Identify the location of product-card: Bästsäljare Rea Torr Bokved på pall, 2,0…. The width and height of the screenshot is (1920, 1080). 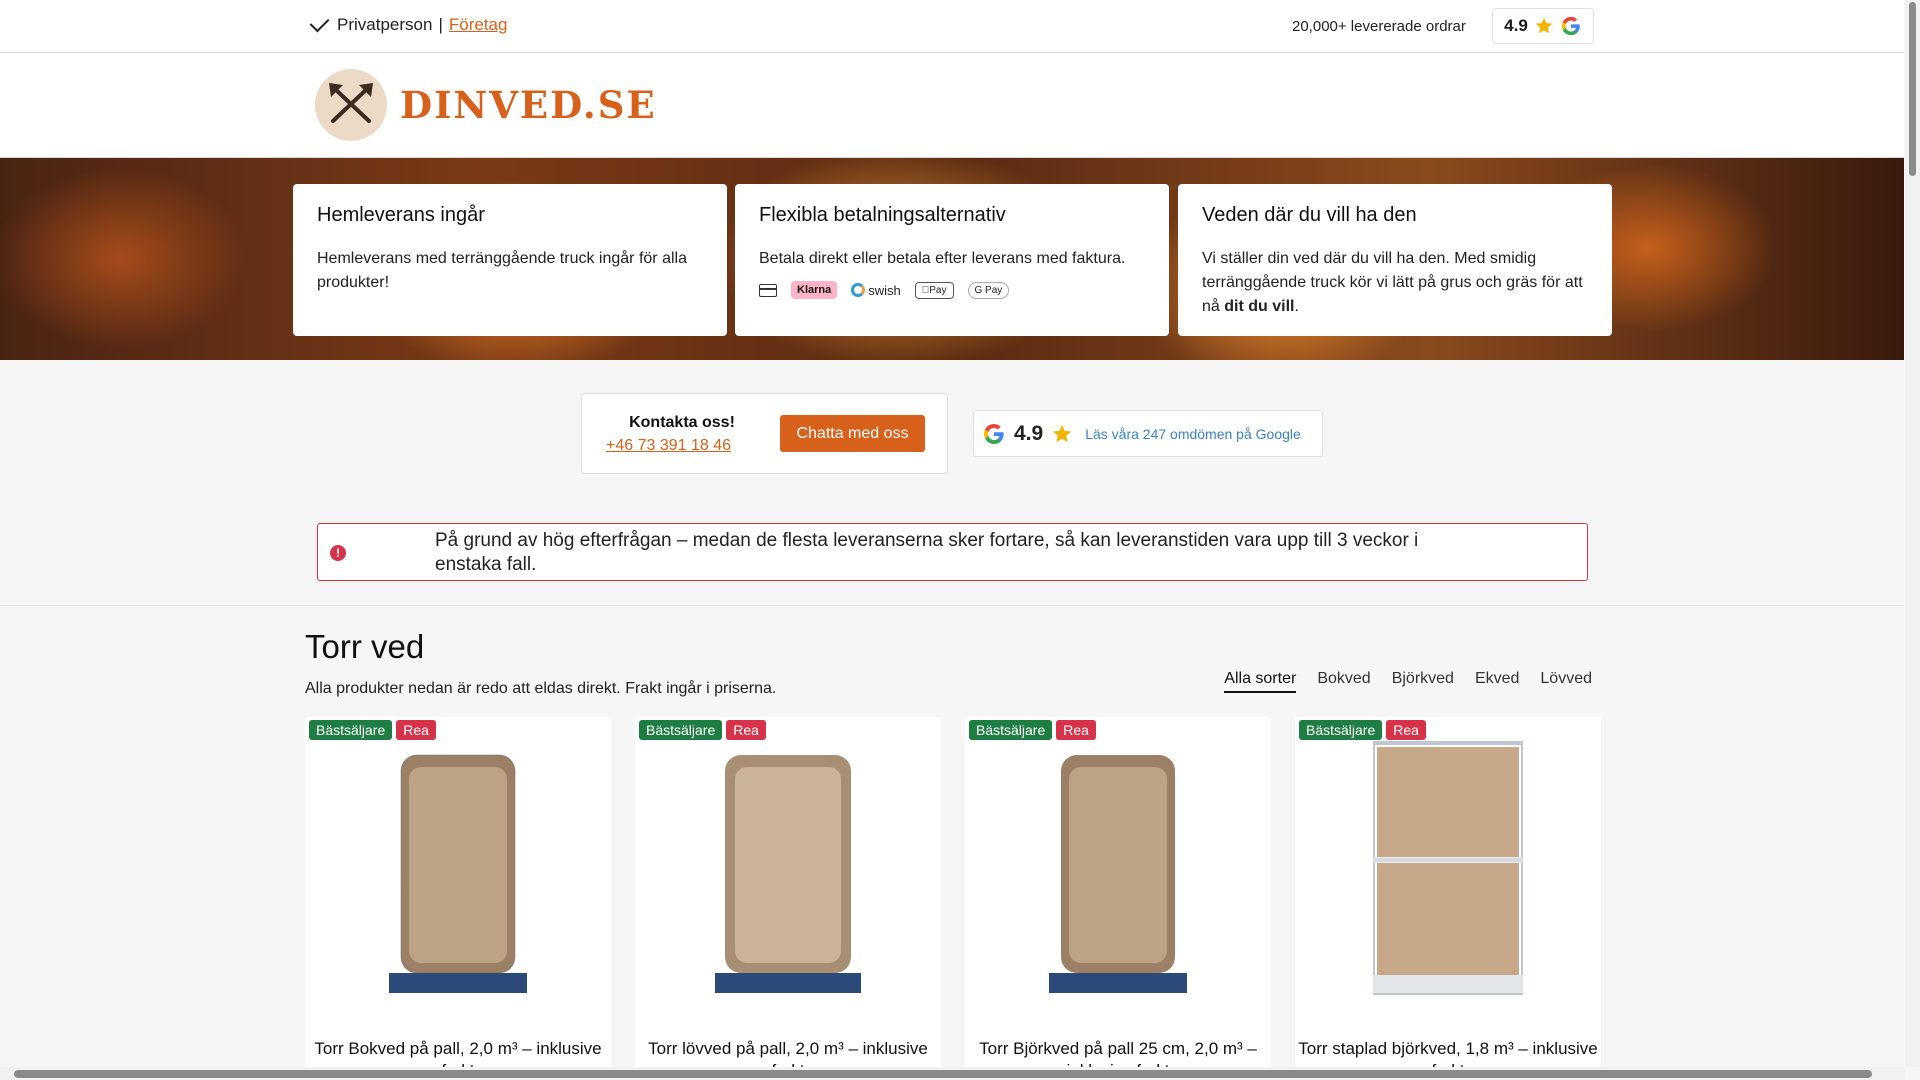
(458, 892).